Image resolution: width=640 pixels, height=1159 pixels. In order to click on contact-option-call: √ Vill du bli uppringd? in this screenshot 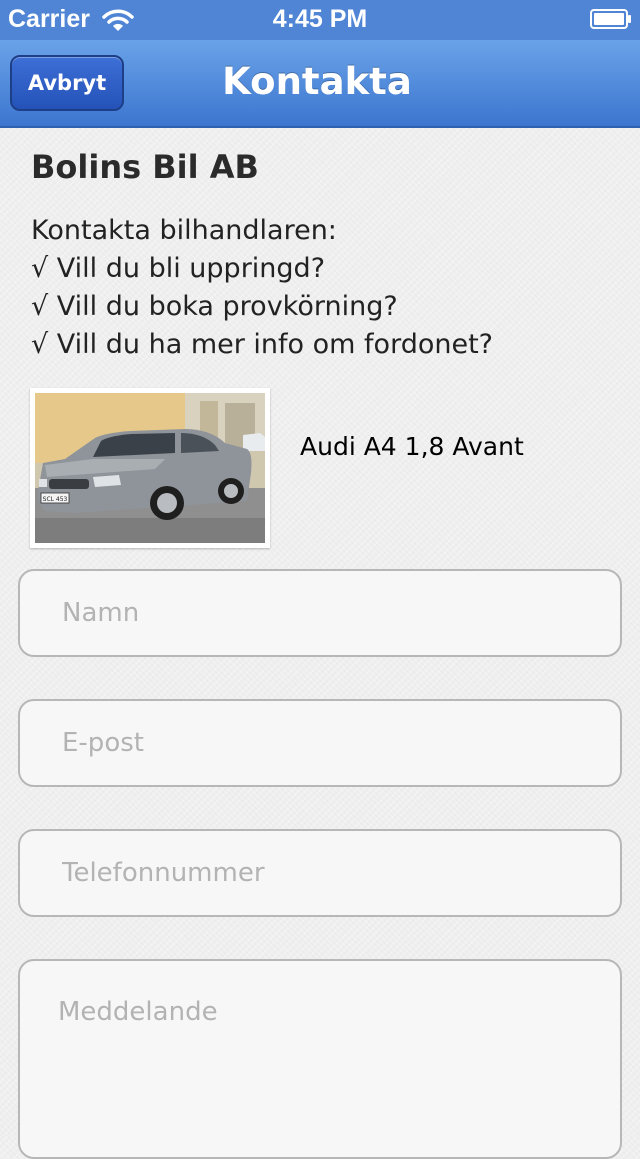, I will do `click(178, 268)`.